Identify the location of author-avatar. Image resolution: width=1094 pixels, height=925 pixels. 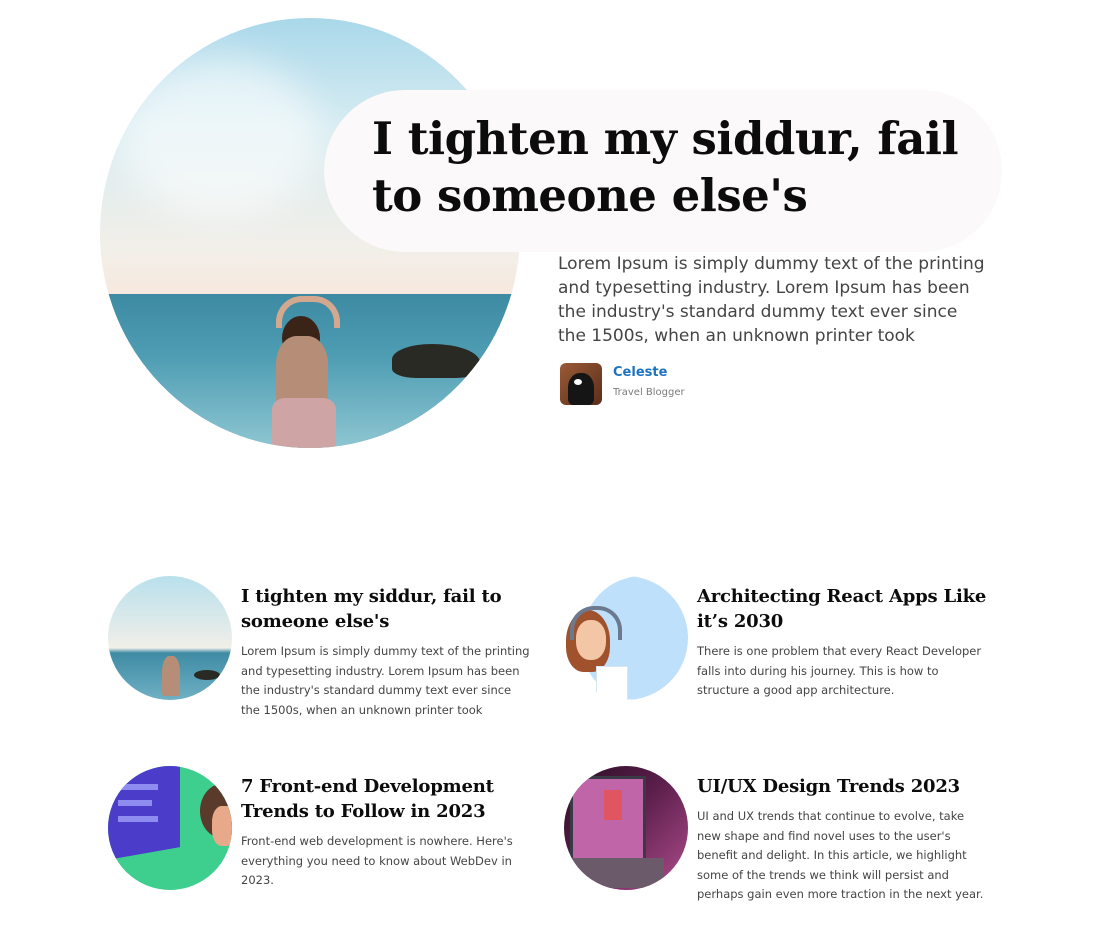
(581, 384).